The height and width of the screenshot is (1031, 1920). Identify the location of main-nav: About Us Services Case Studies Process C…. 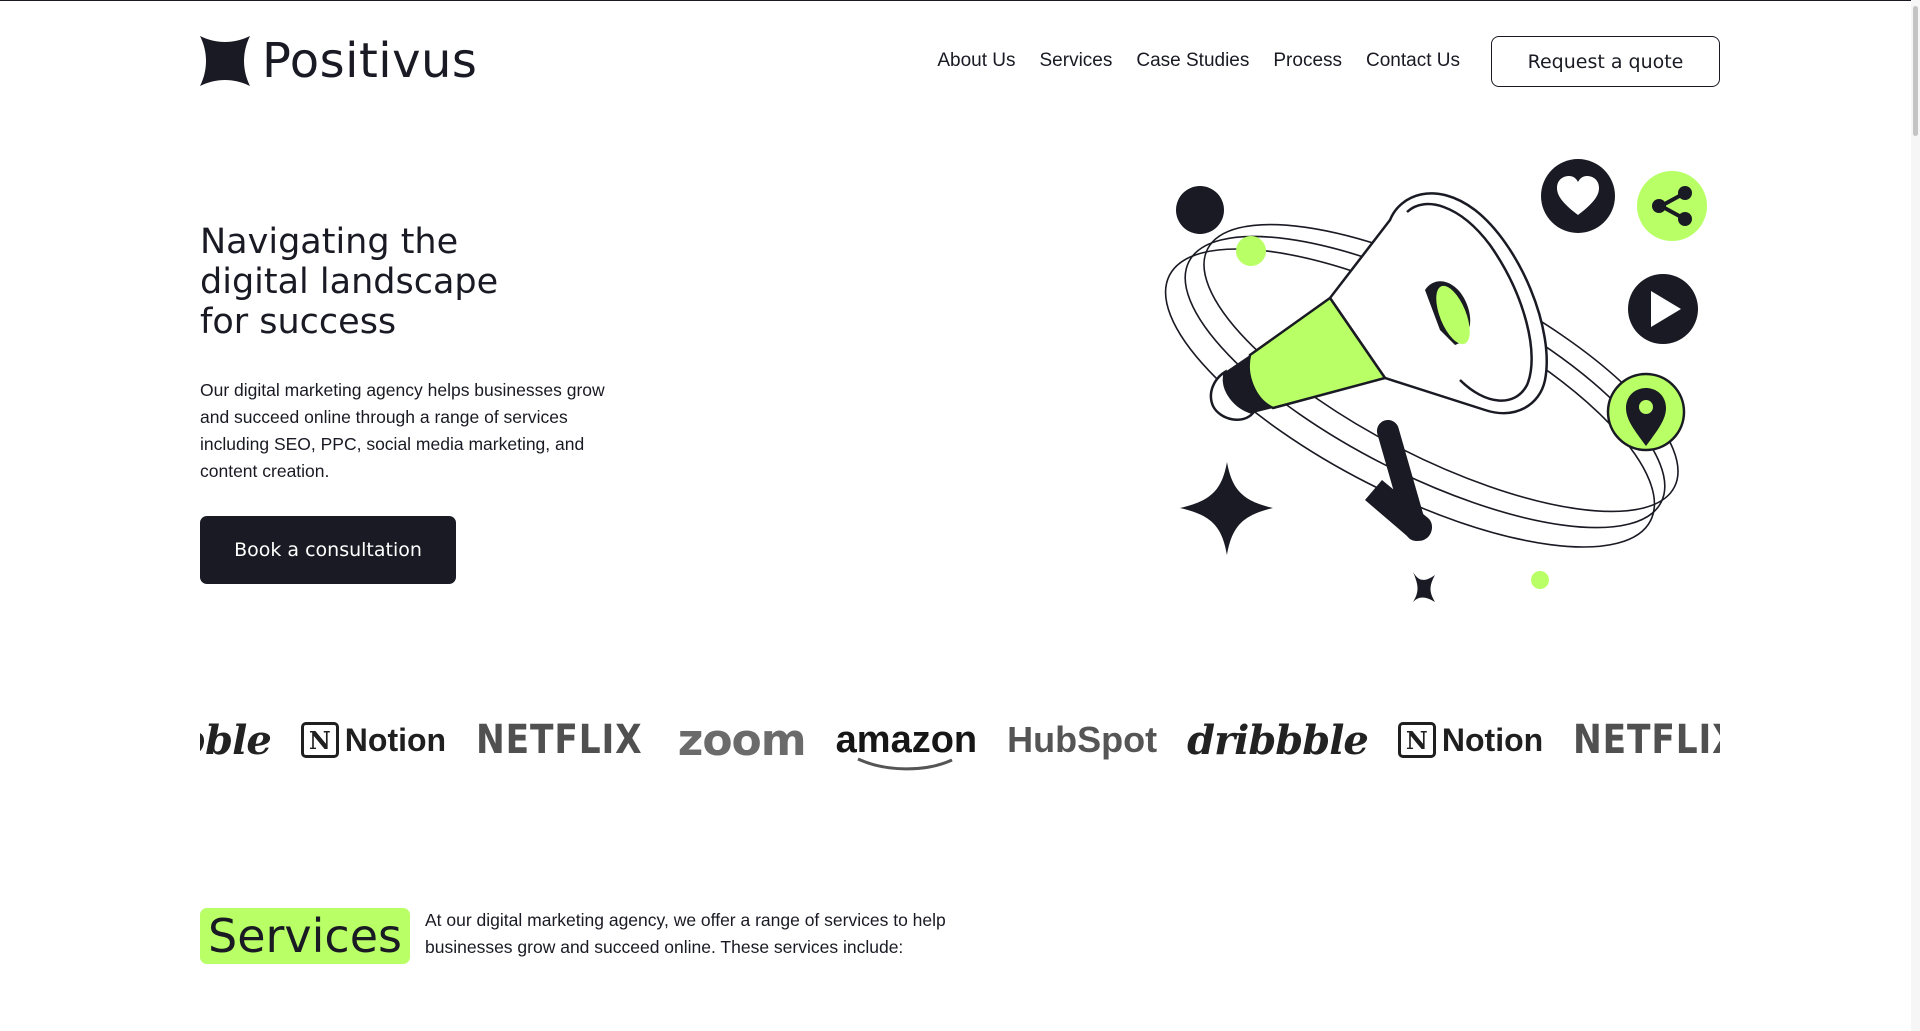
(1198, 61).